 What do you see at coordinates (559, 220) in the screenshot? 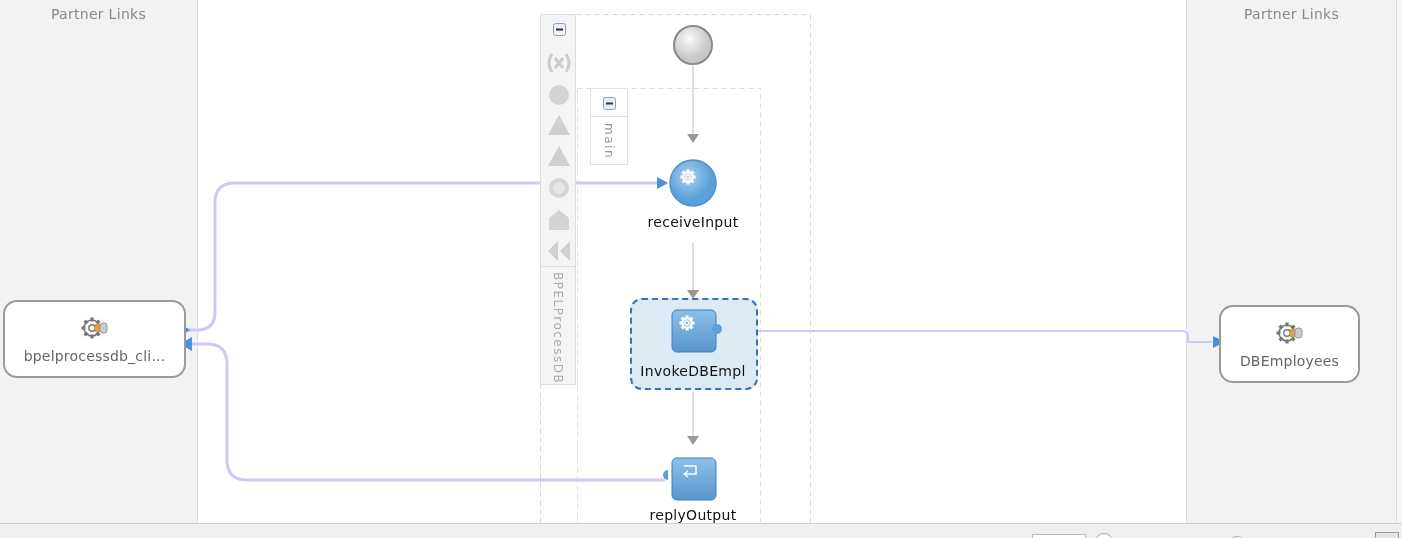
I see `envelope-icon` at bounding box center [559, 220].